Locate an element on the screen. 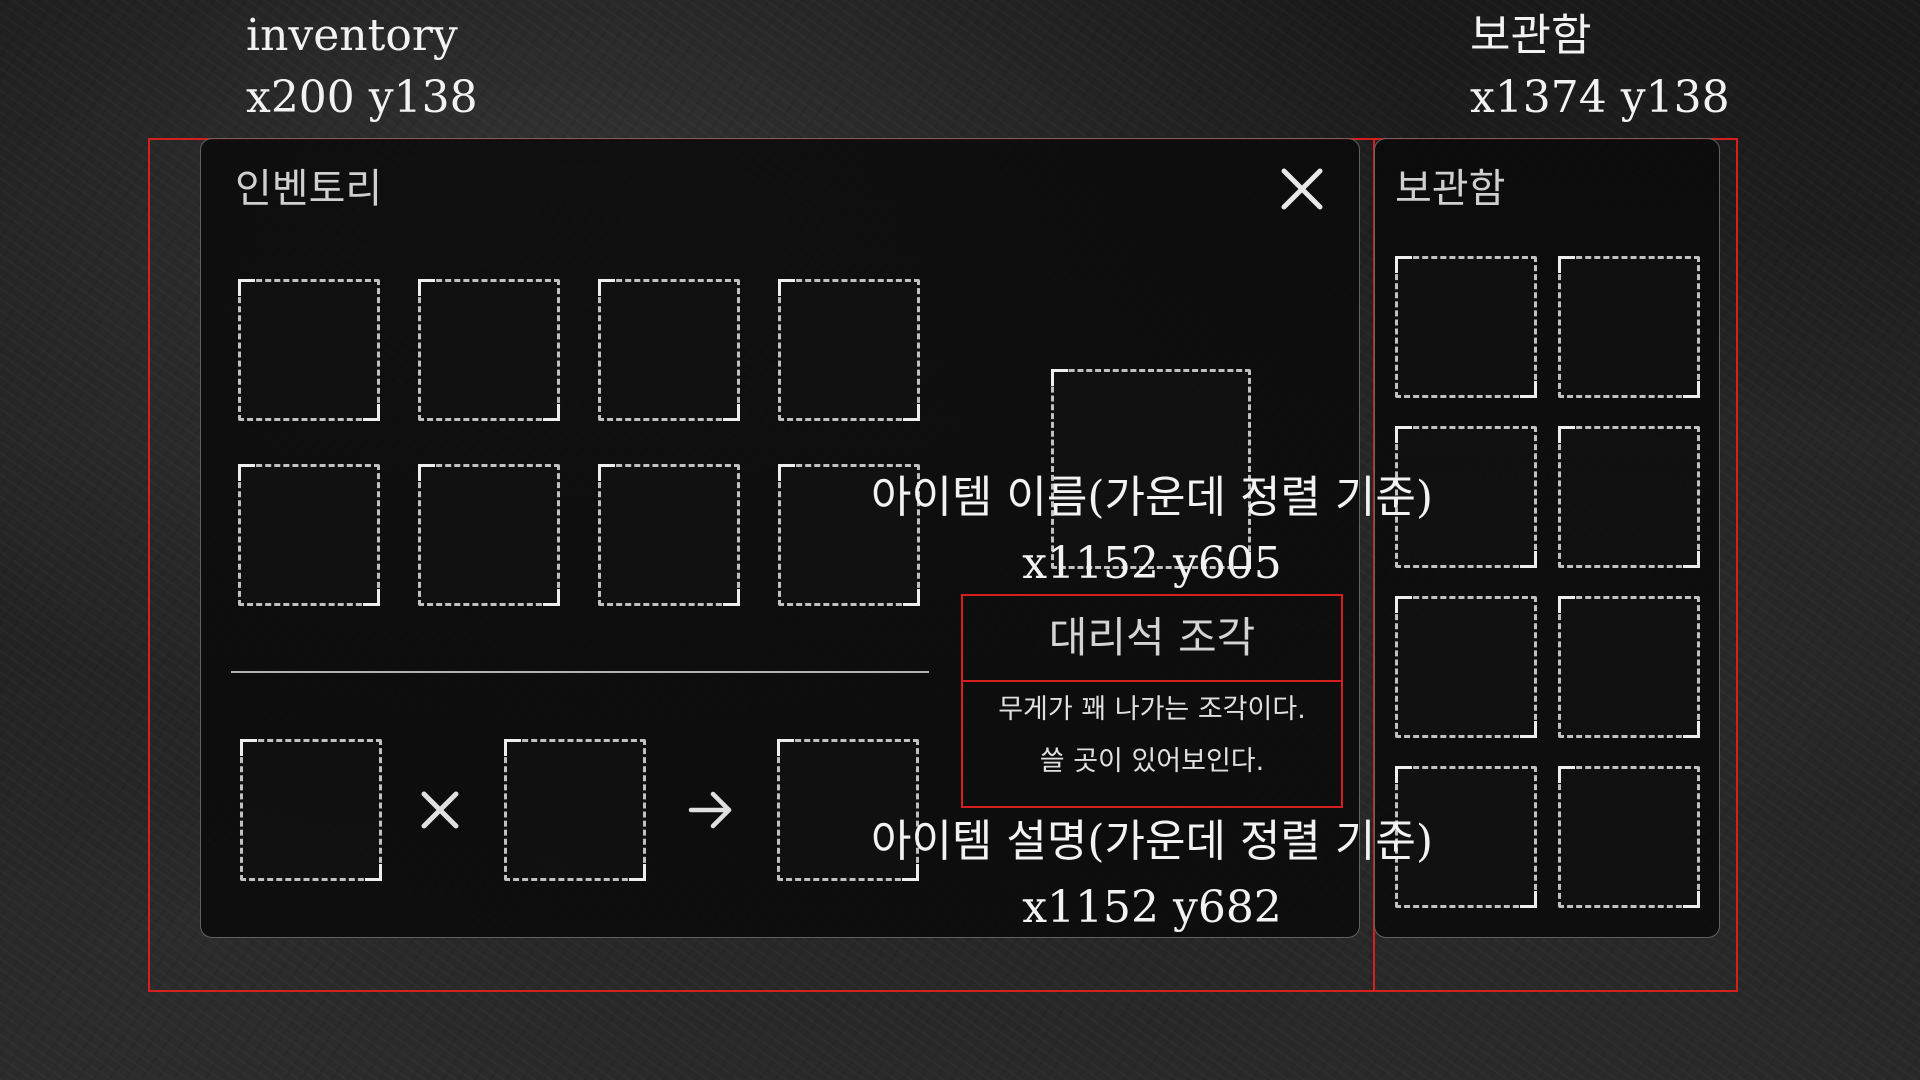 This screenshot has height=1080, width=1920. arrow-right-icon is located at coordinates (710, 810).